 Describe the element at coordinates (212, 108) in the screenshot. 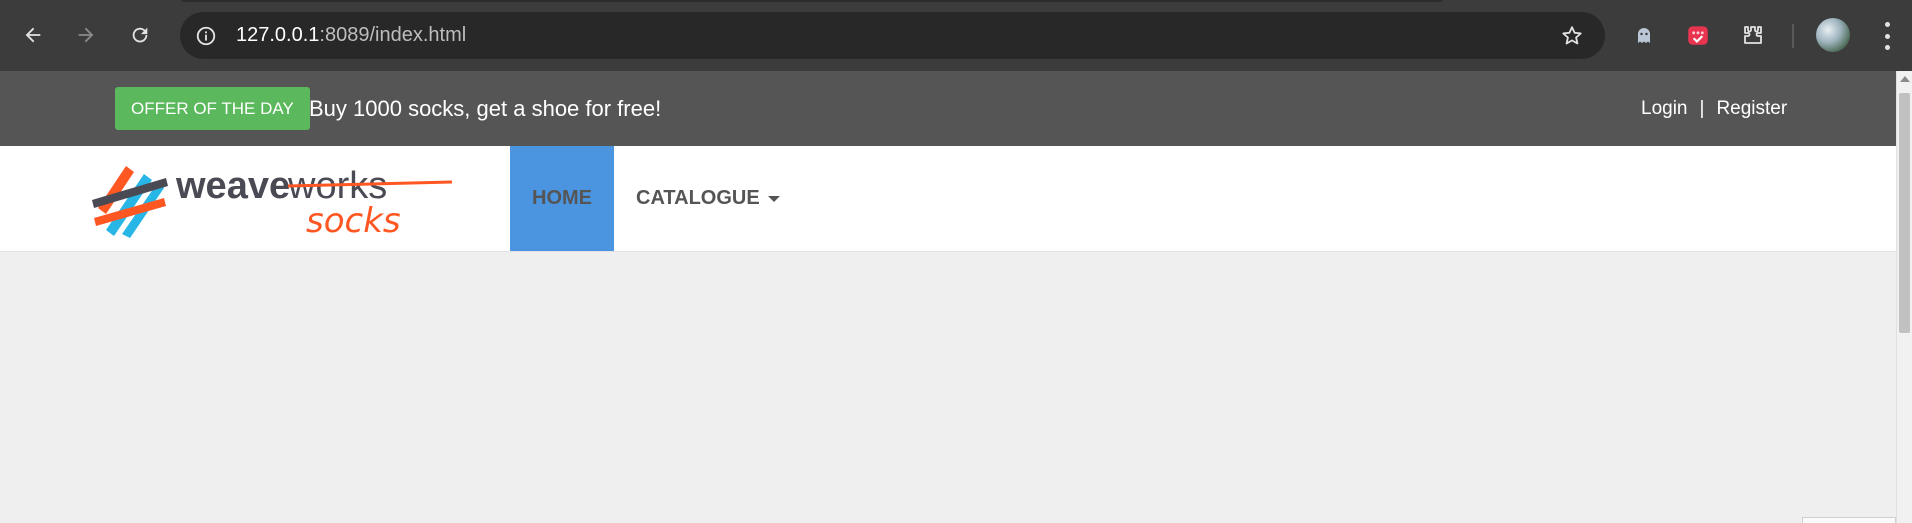

I see `offer-badge: OFFER OF THE DAY` at that location.